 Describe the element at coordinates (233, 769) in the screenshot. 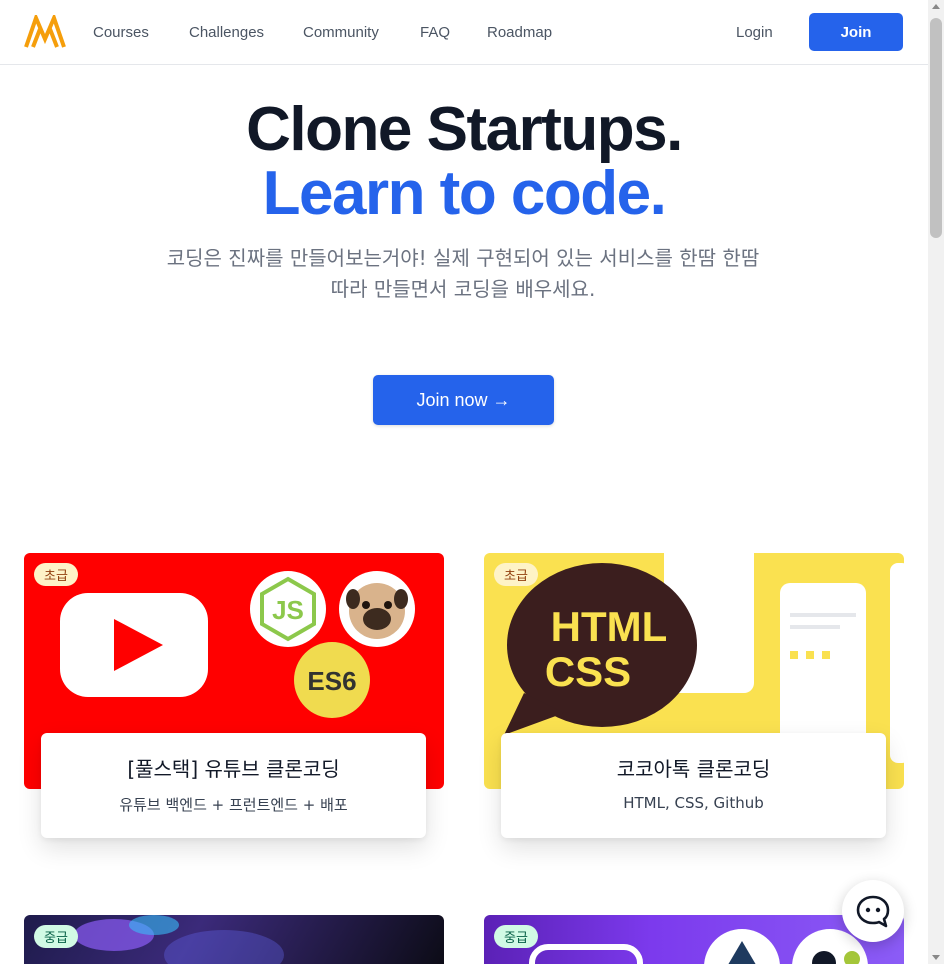

I see `course-title: [풀스택] 유튜브 클론코딩` at that location.